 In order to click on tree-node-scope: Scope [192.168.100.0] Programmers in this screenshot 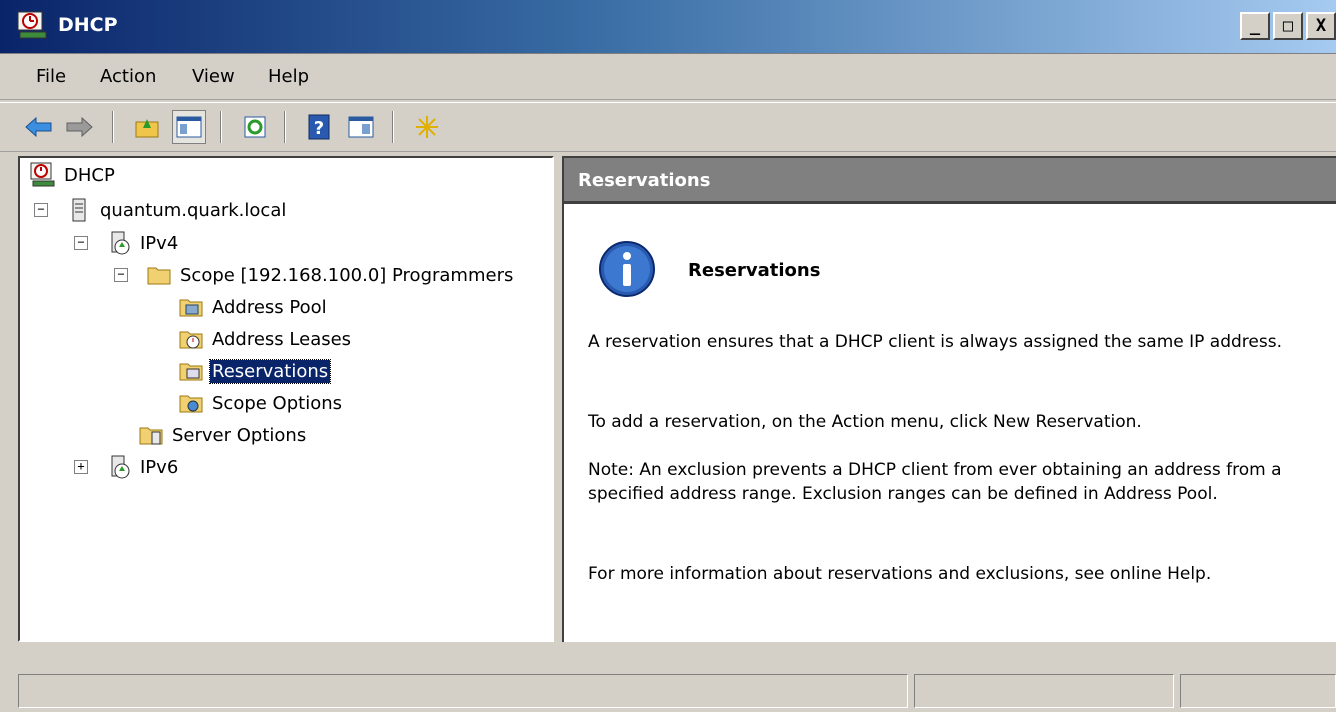, I will do `click(330, 275)`.